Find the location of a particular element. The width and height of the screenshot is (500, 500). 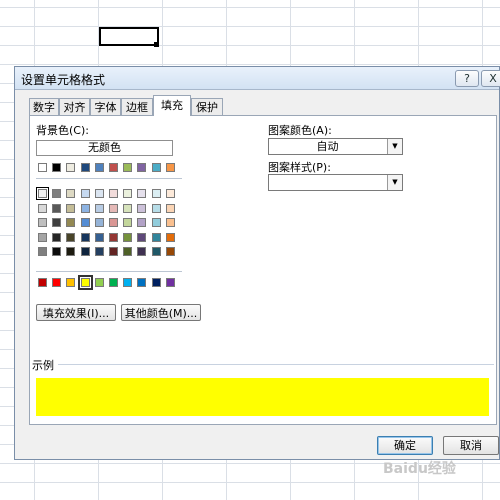

close-button: X is located at coordinates (490, 78).